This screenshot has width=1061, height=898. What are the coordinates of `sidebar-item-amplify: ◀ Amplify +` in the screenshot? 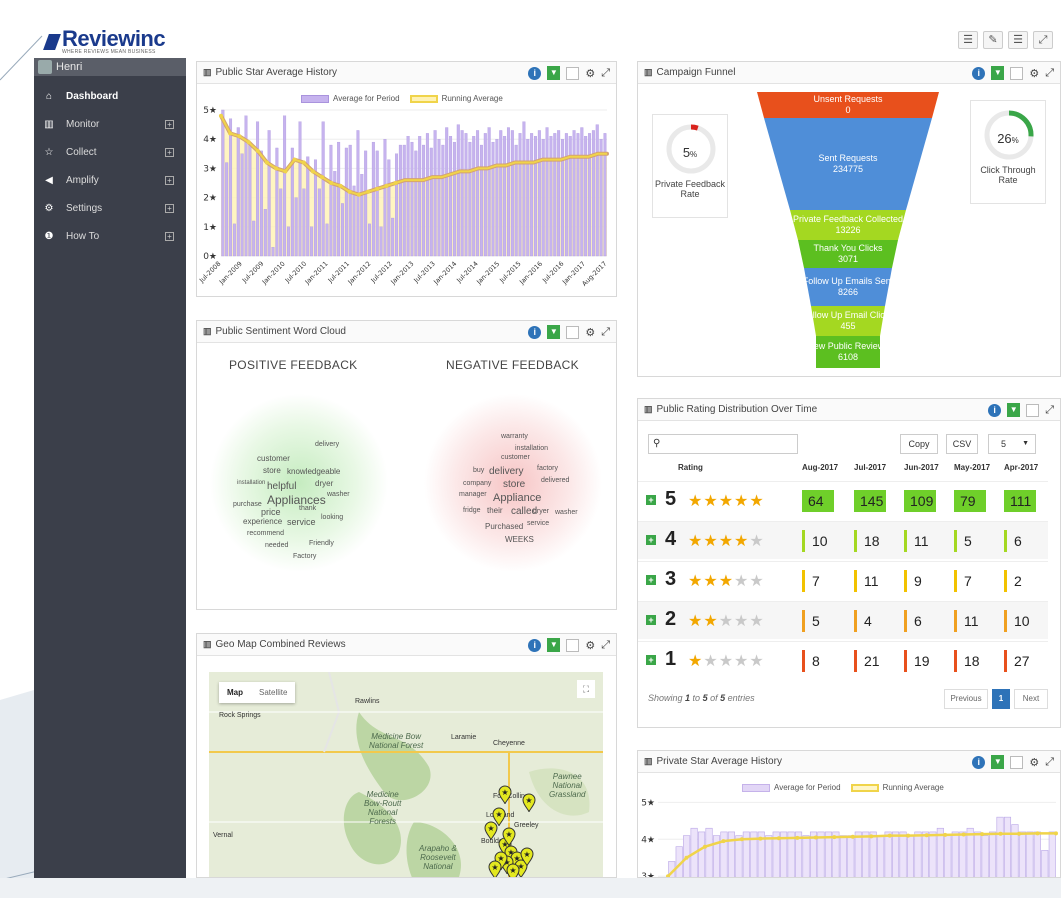 It's located at (110, 180).